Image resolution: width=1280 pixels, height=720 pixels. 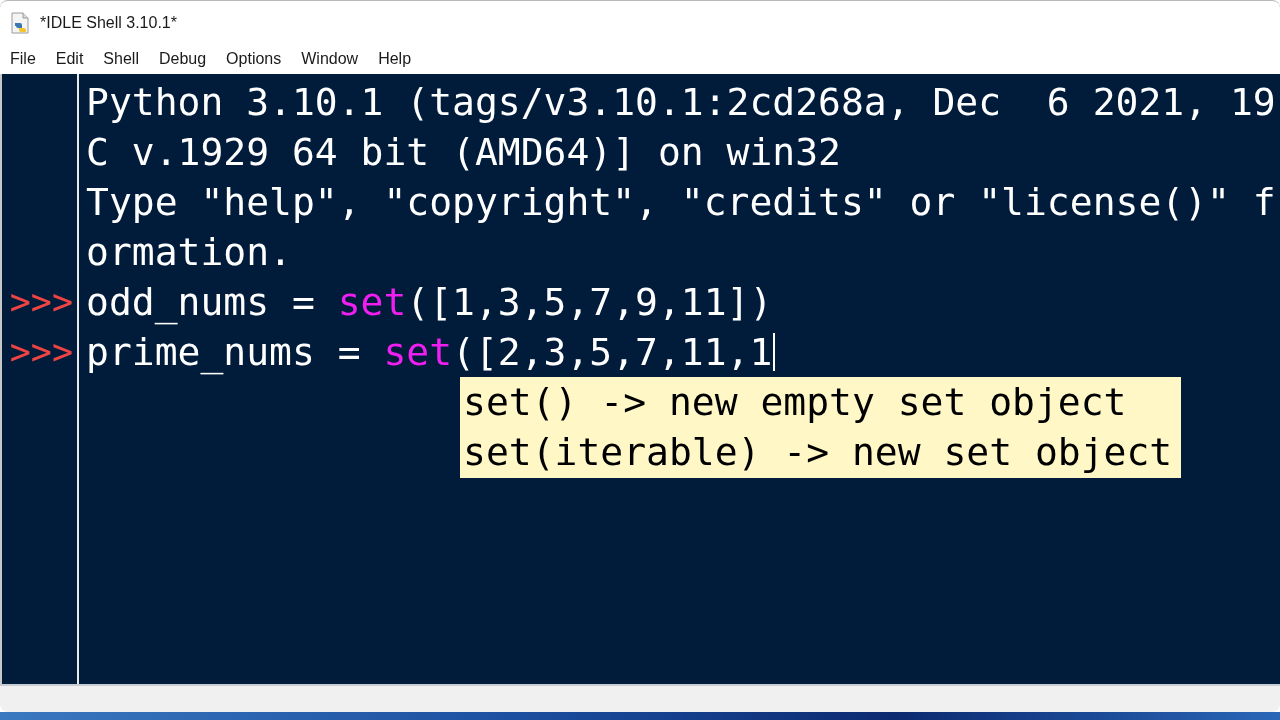 I want to click on code-line: prime_nums = set([2,3,5,7,11,1, so click(x=429, y=353).